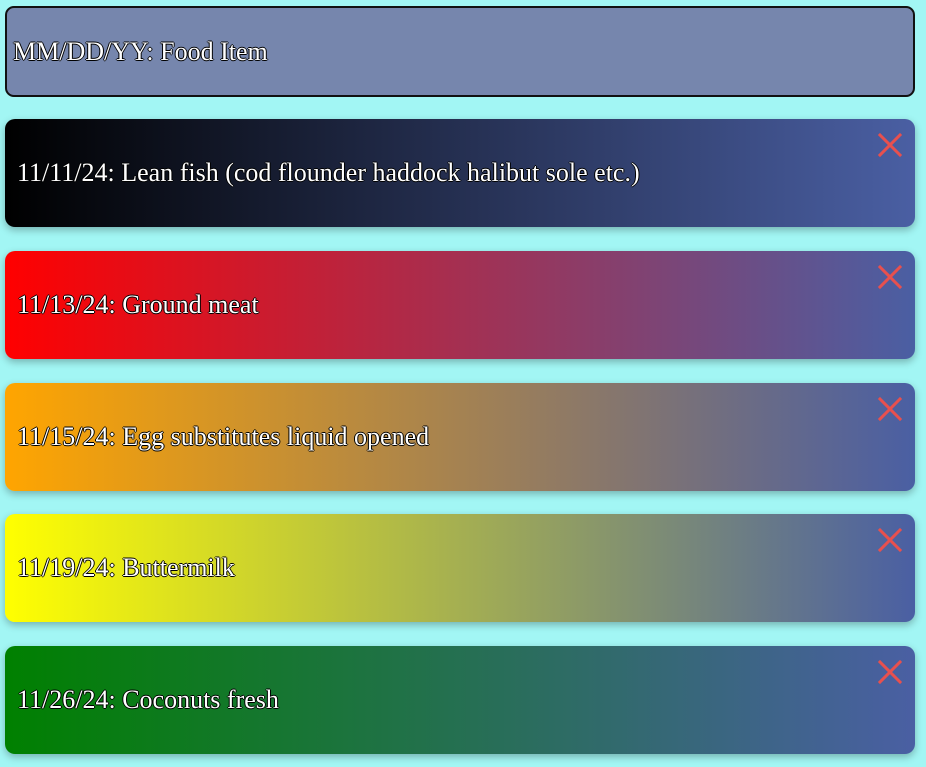 Image resolution: width=926 pixels, height=767 pixels. Describe the element at coordinates (126, 567) in the screenshot. I see `list-item-label: 11/19/24: Buttermilk` at that location.